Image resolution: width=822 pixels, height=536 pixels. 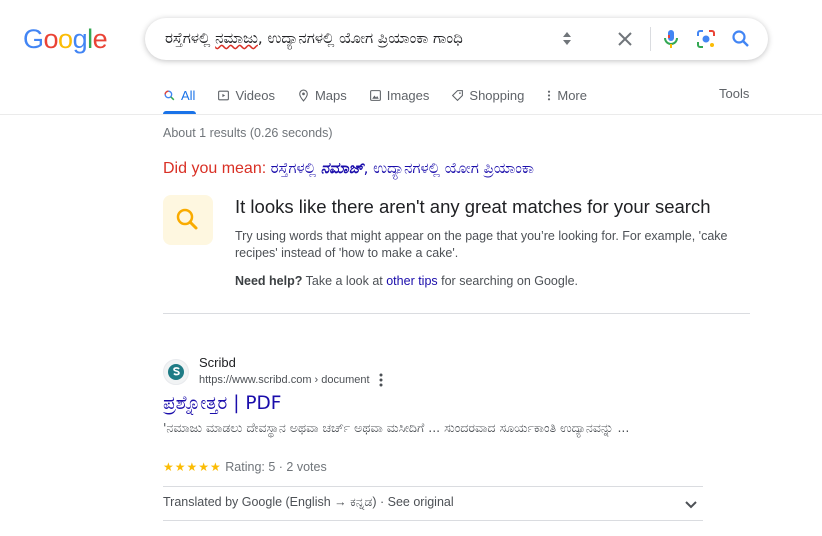 I want to click on search-tabs: All Videos Maps Images Shopping More, so click(x=386, y=101).